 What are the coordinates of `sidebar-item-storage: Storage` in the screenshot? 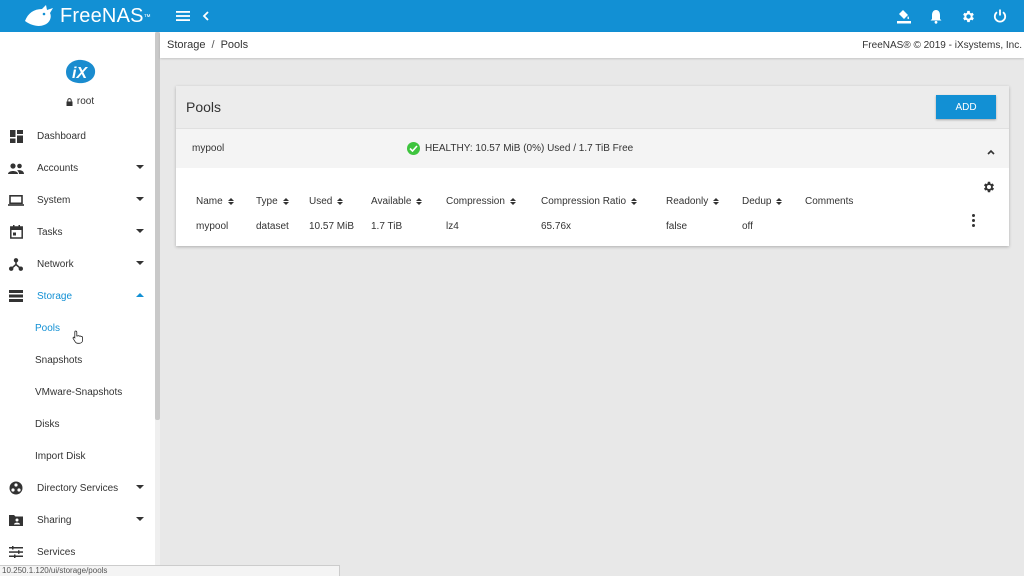 It's located at (80, 296).